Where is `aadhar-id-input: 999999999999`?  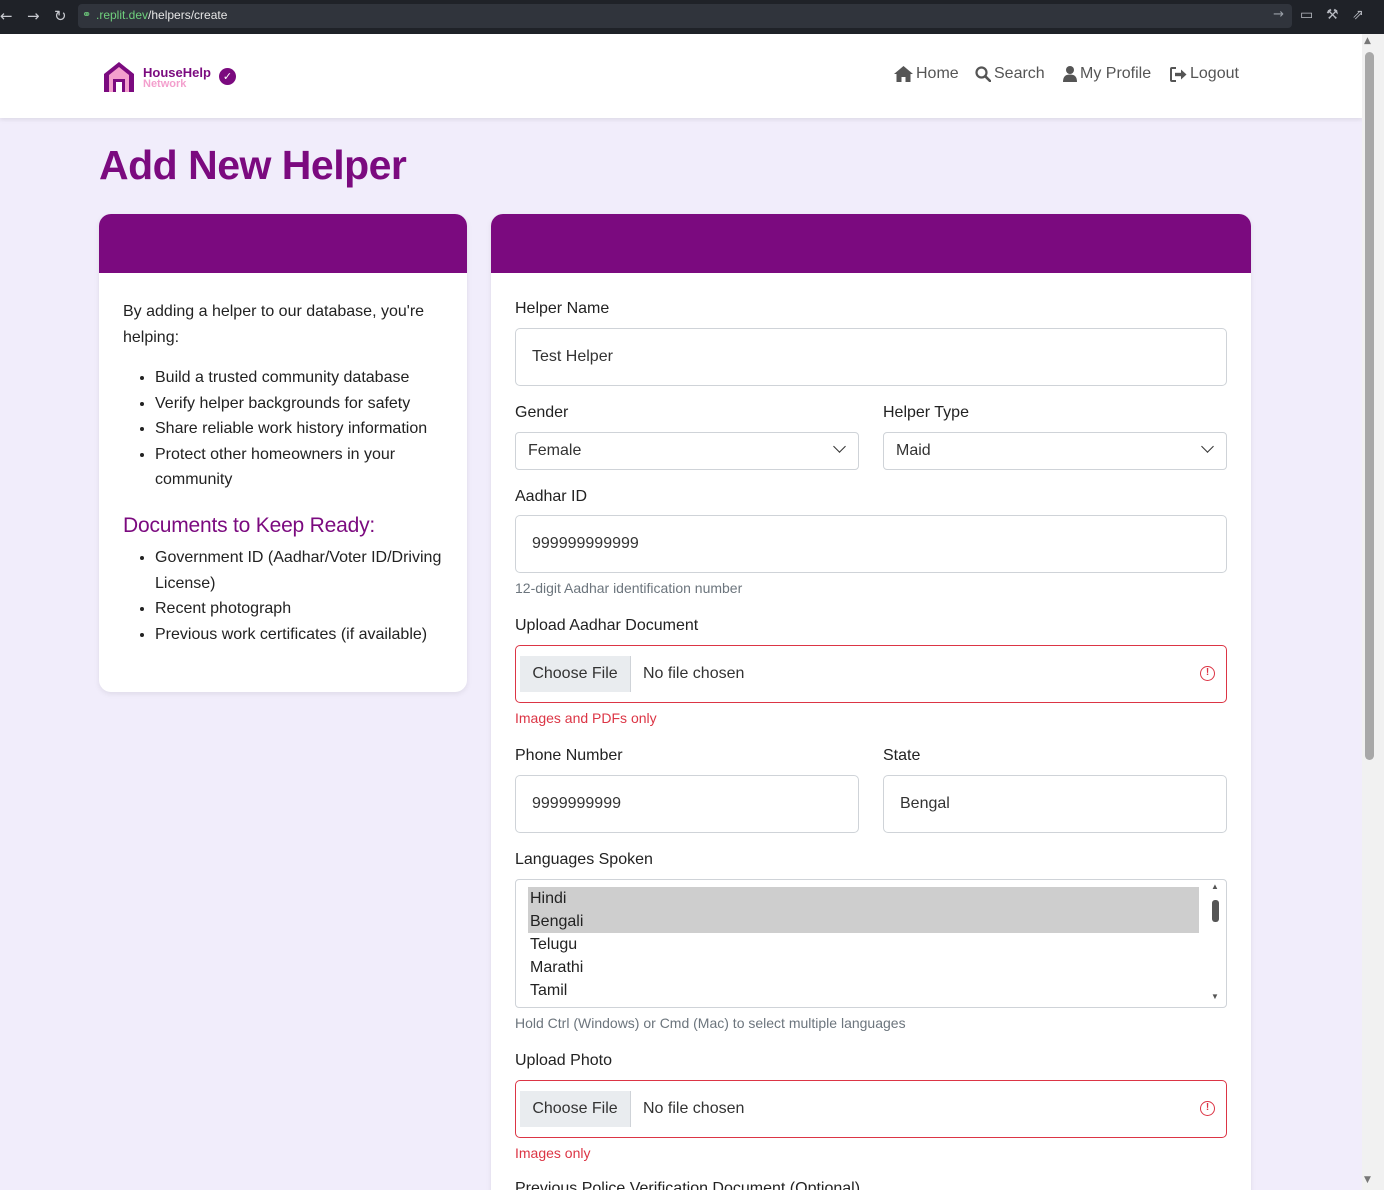 aadhar-id-input: 999999999999 is located at coordinates (871, 544).